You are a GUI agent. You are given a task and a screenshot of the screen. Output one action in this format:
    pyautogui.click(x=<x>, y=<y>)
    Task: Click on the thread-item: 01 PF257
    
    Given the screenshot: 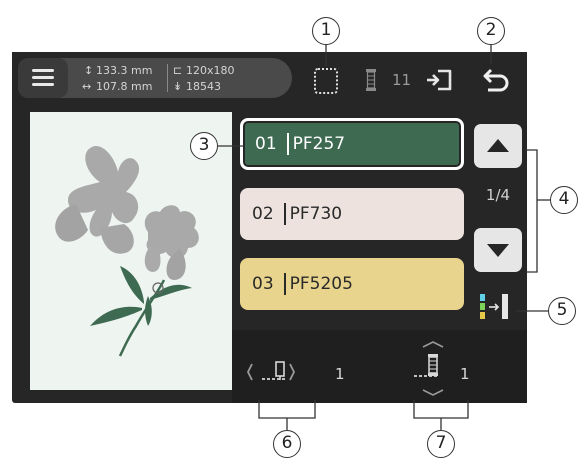 What is the action you would take?
    pyautogui.click(x=352, y=144)
    